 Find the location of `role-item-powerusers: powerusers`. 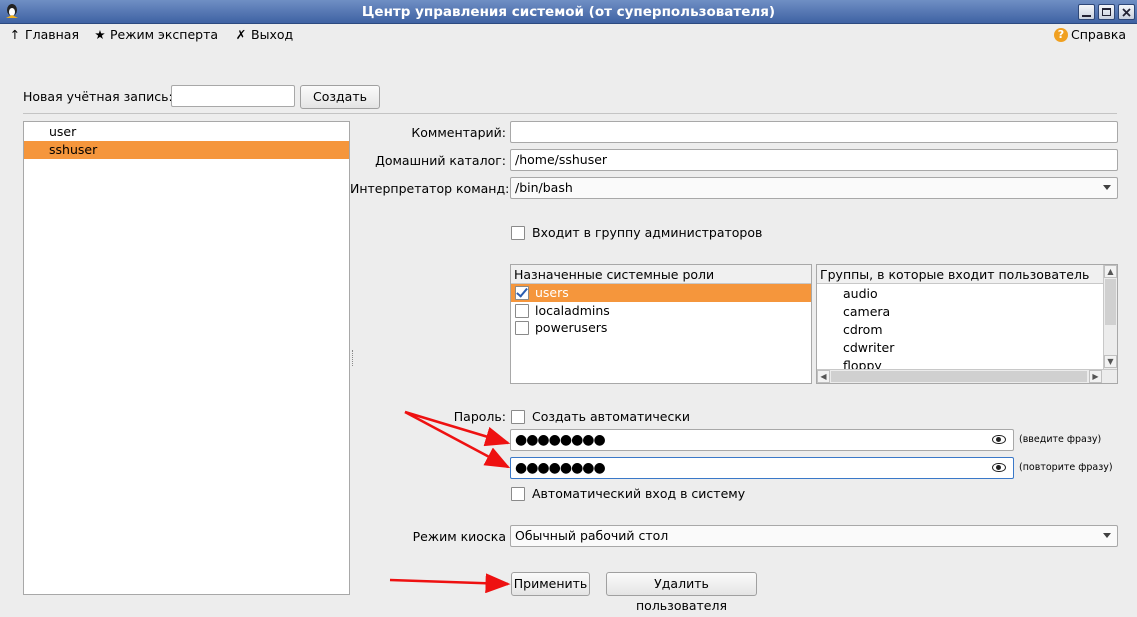

role-item-powerusers: powerusers is located at coordinates (661, 328).